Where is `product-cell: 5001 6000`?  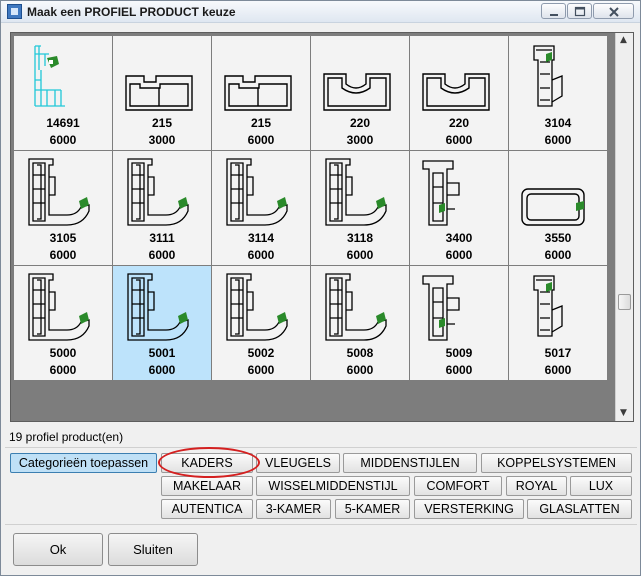 product-cell: 5001 6000 is located at coordinates (162, 323).